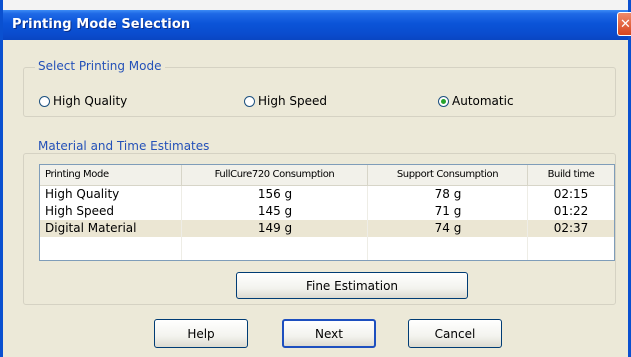 The width and height of the screenshot is (631, 357). Describe the element at coordinates (91, 228) in the screenshot. I see `cell-mode: Digital Material` at that location.